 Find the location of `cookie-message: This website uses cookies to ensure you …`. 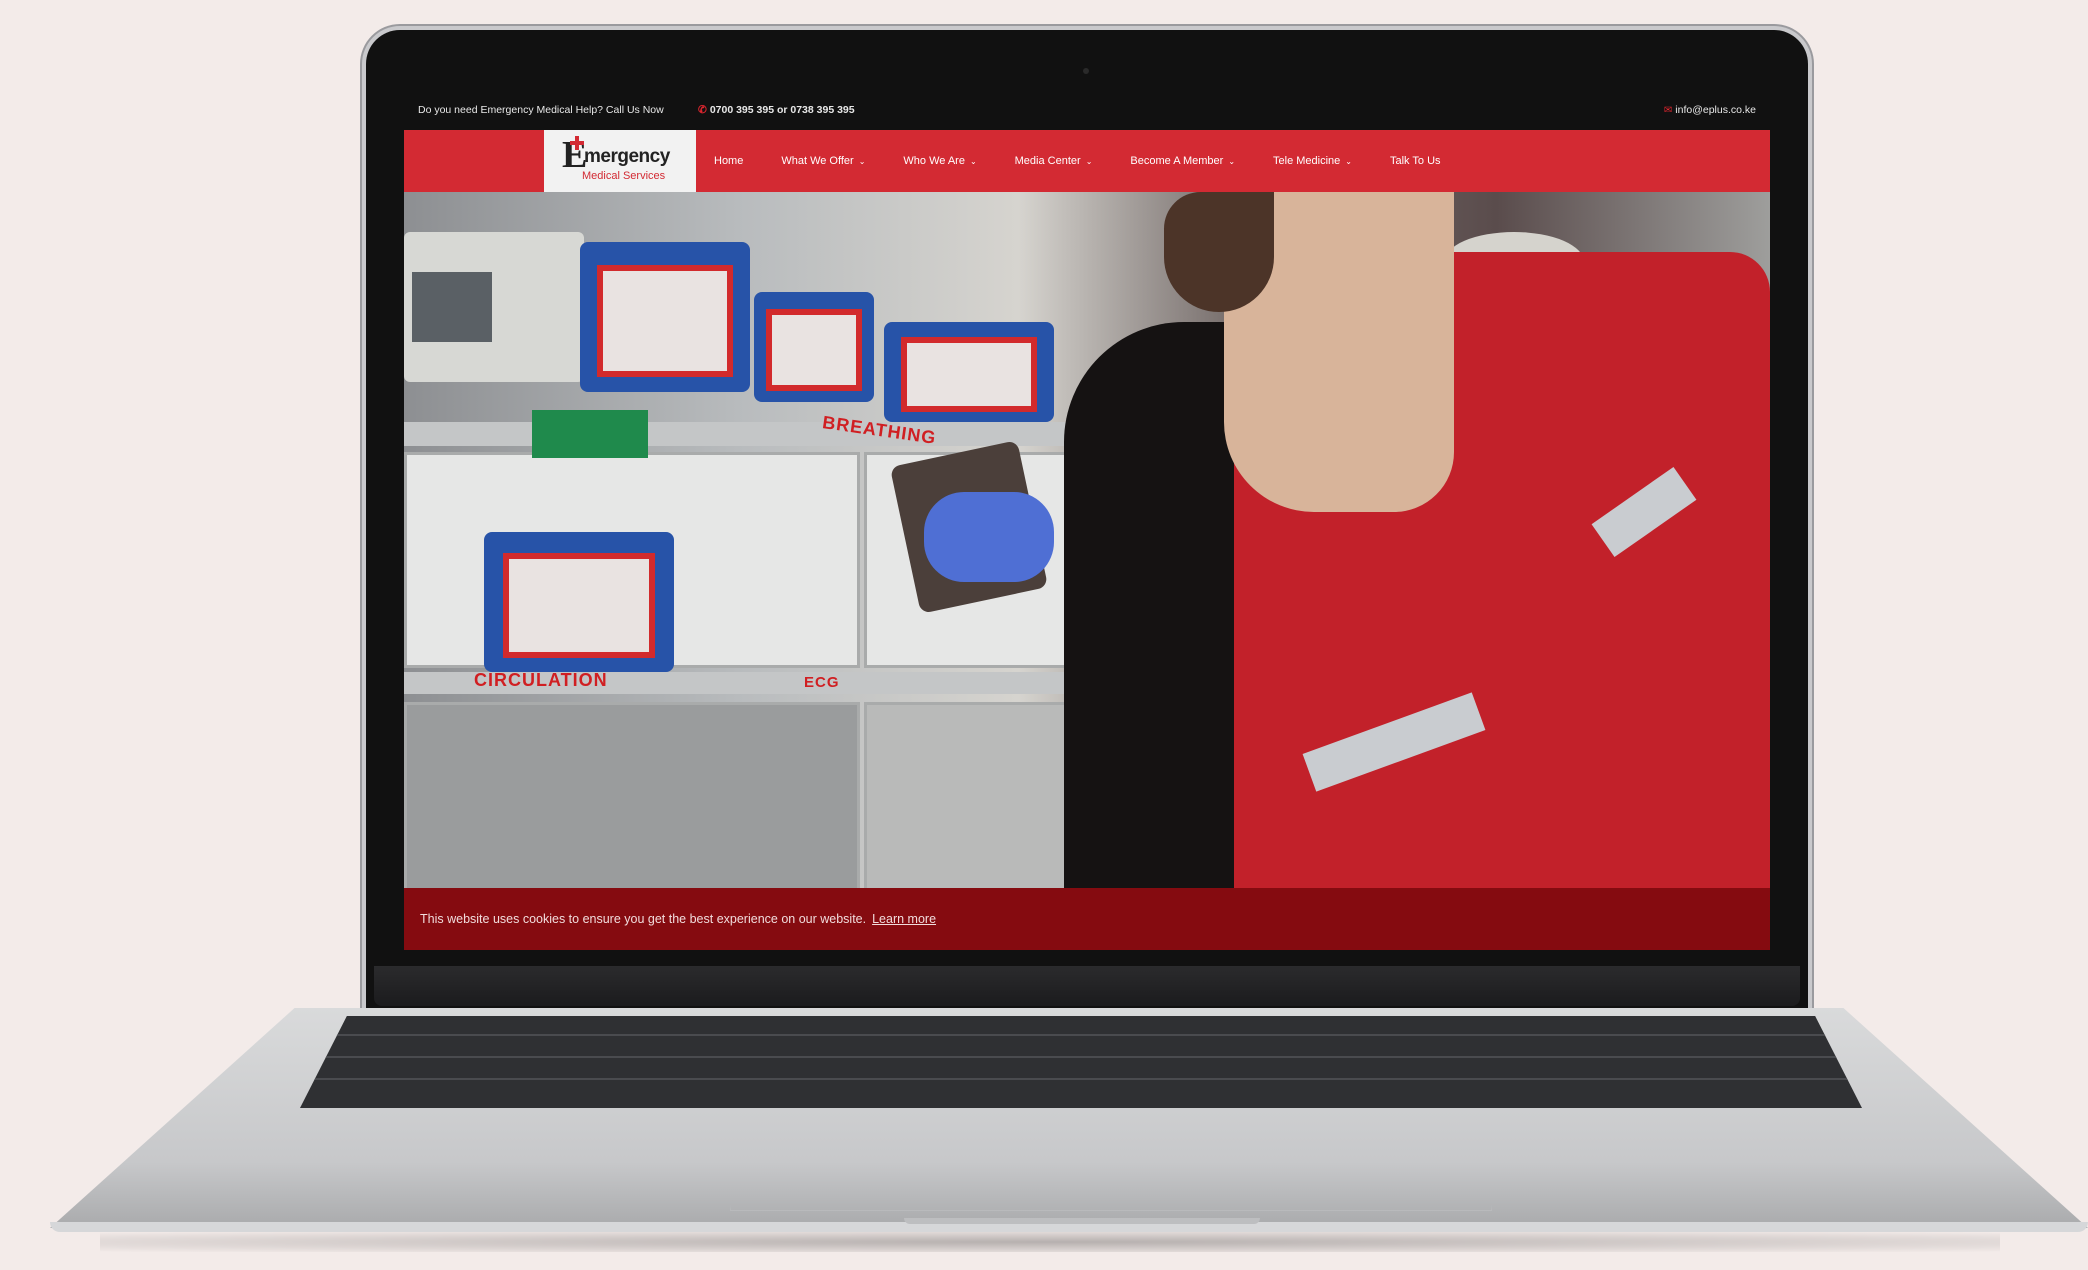

cookie-message: This website uses cookies to ensure you … is located at coordinates (643, 919).